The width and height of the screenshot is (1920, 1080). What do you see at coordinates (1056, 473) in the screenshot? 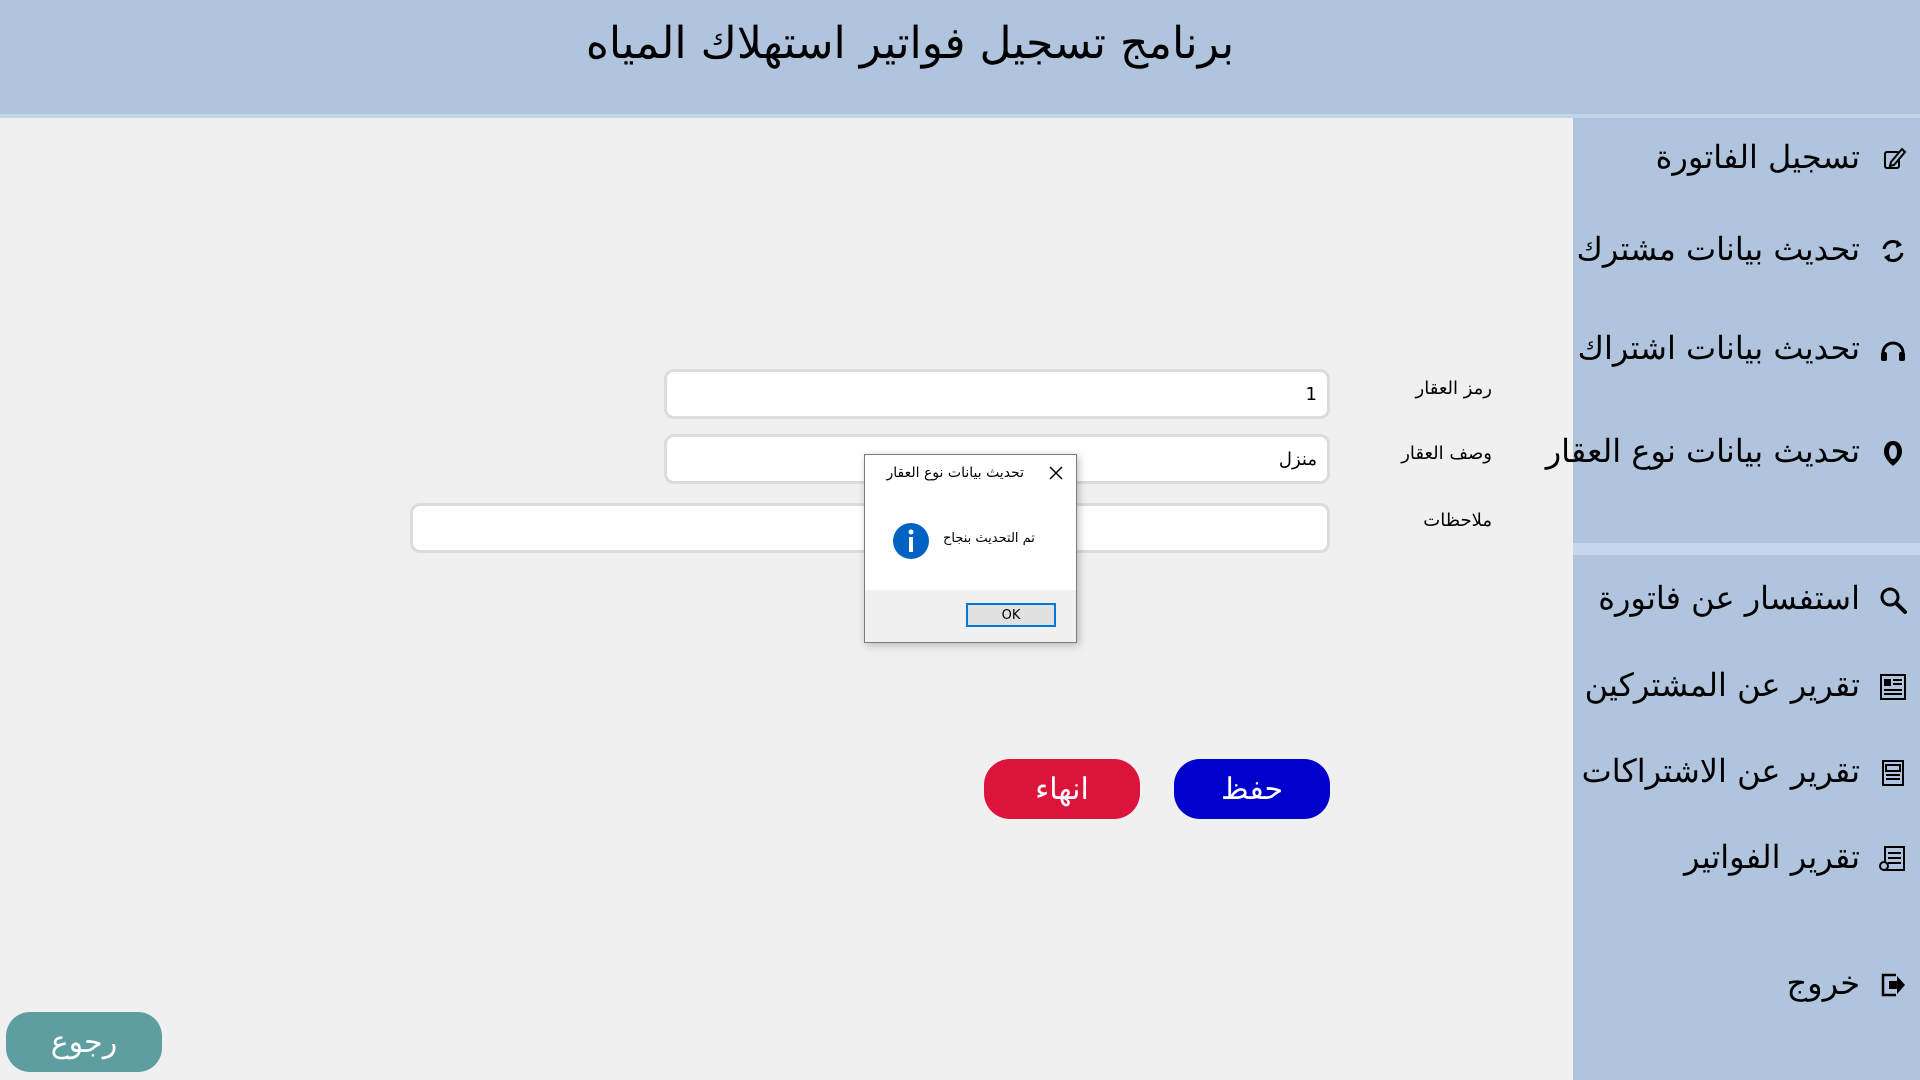
I see `close-icon` at bounding box center [1056, 473].